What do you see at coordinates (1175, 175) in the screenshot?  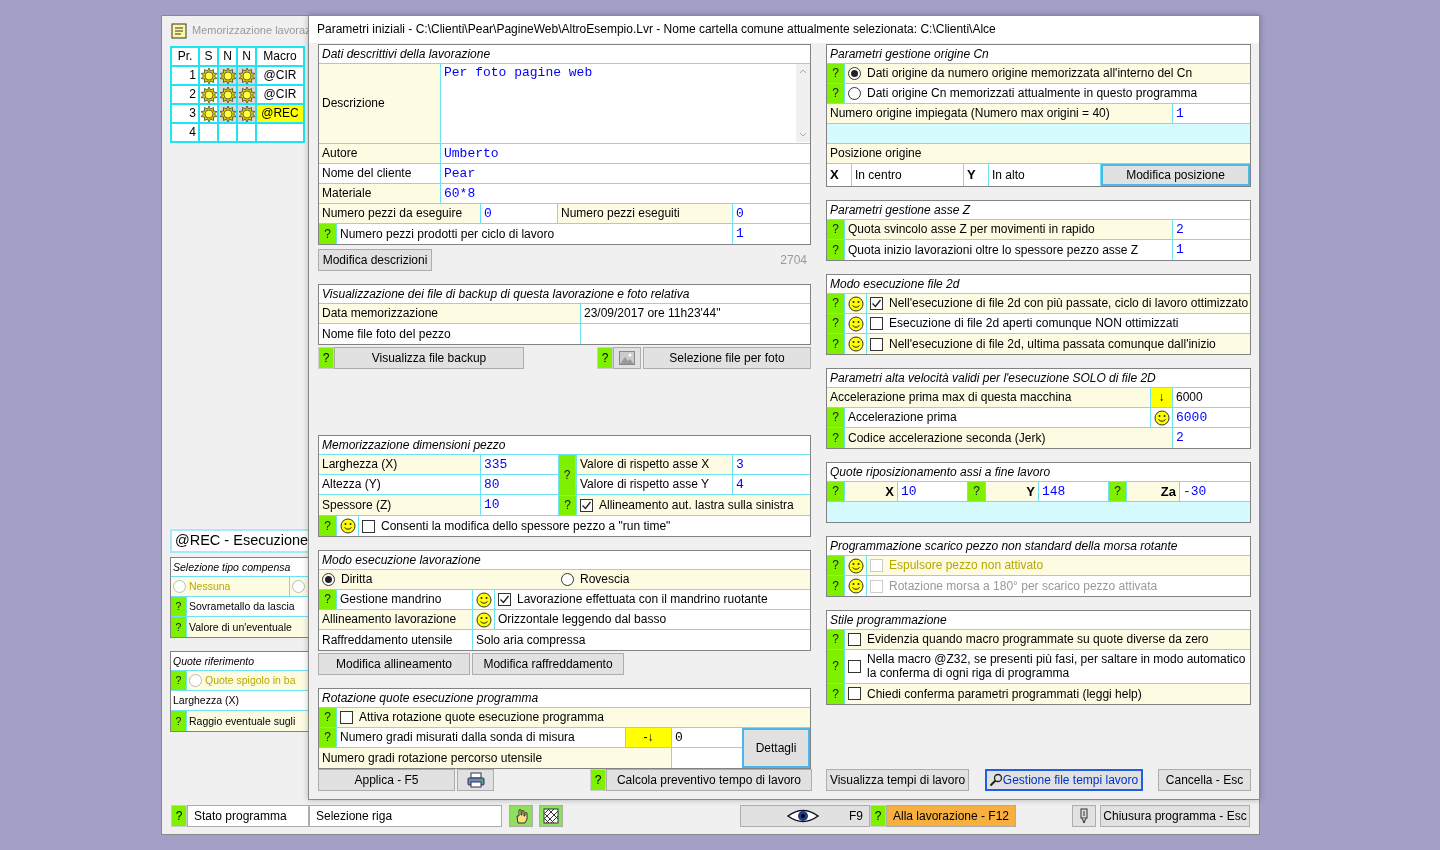 I see `button: Modifica posizione` at bounding box center [1175, 175].